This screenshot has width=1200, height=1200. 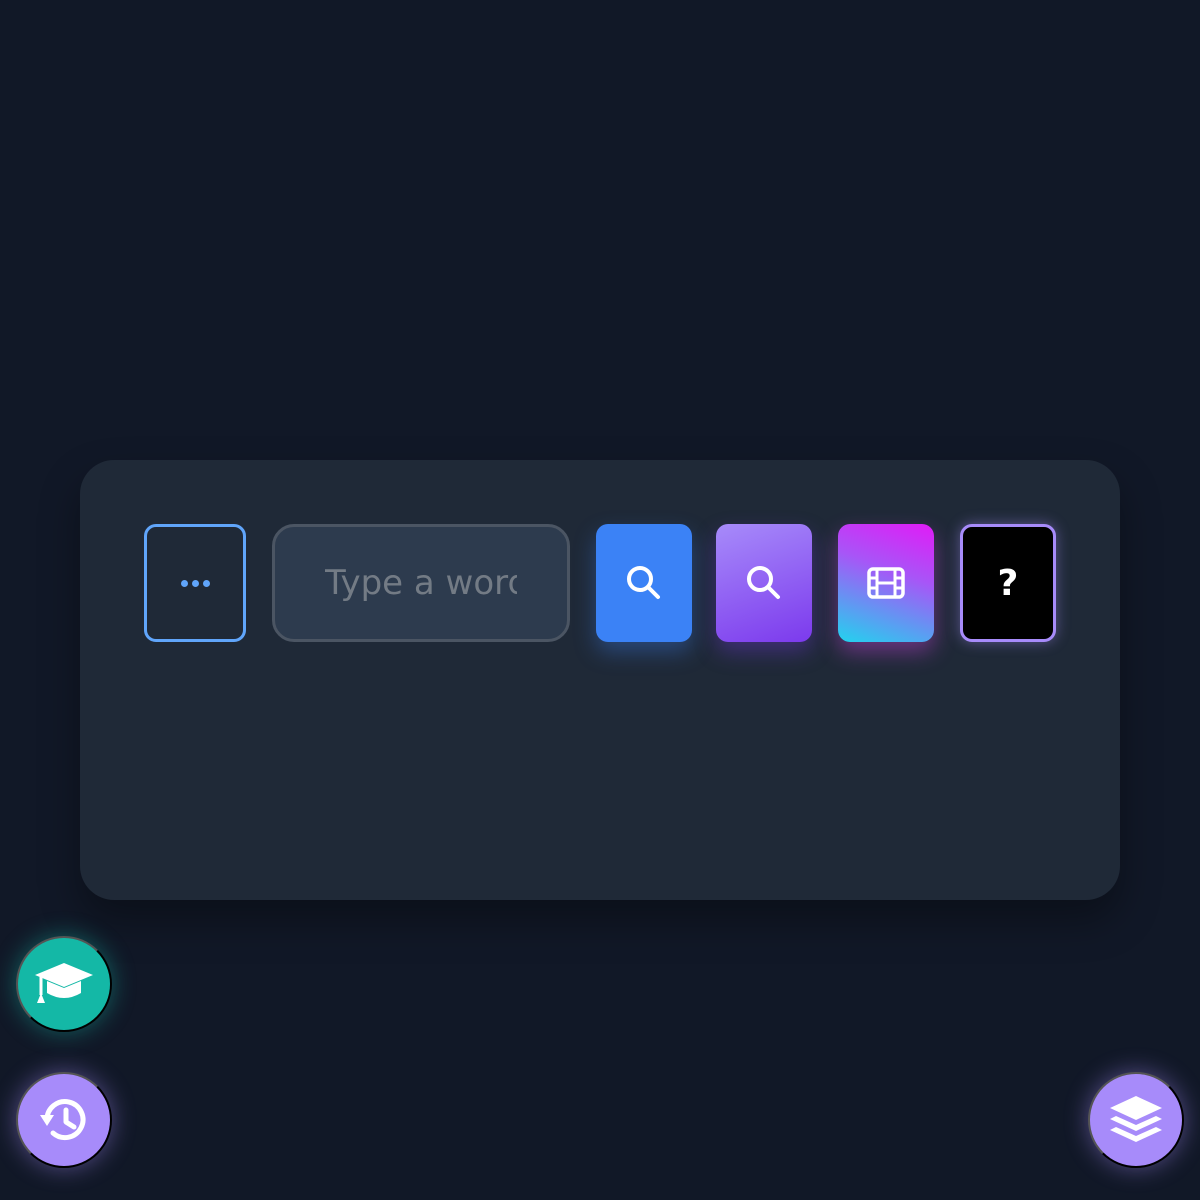 What do you see at coordinates (184, 583) in the screenshot?
I see `ellipsis-icon` at bounding box center [184, 583].